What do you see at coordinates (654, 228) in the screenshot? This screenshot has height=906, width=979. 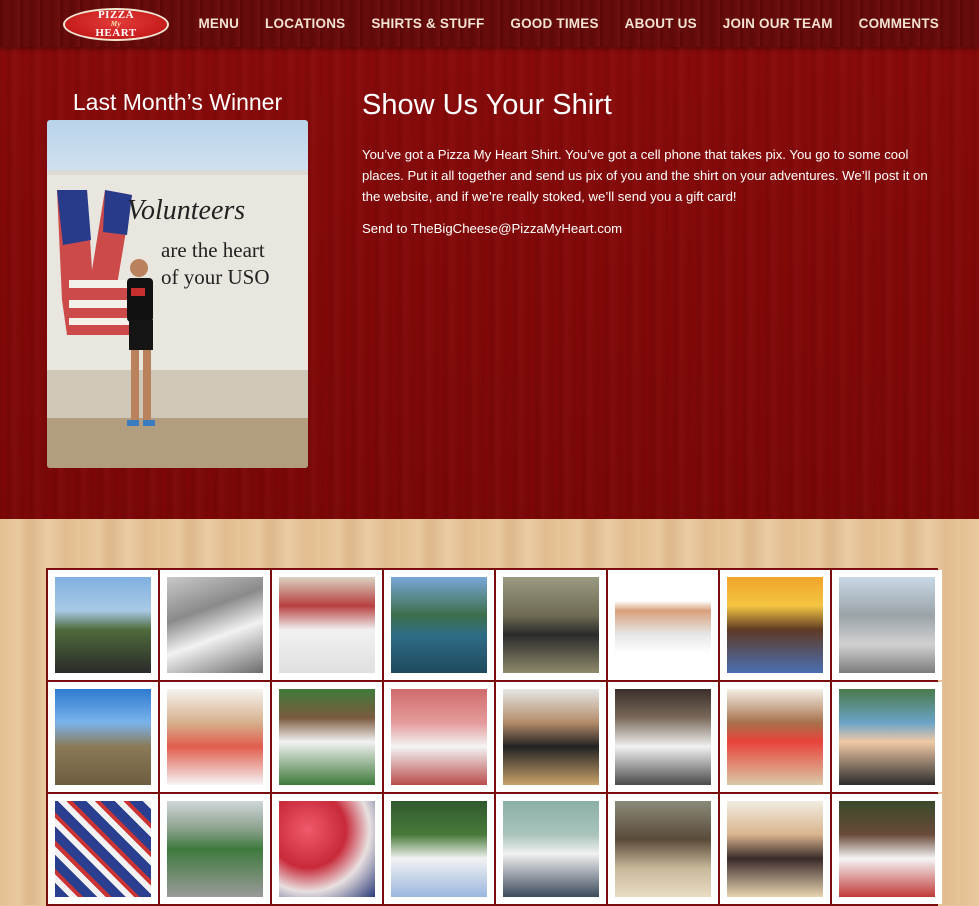 I see `email-contact: Send to TheBigCheese@PizzaMyHeart.com` at bounding box center [654, 228].